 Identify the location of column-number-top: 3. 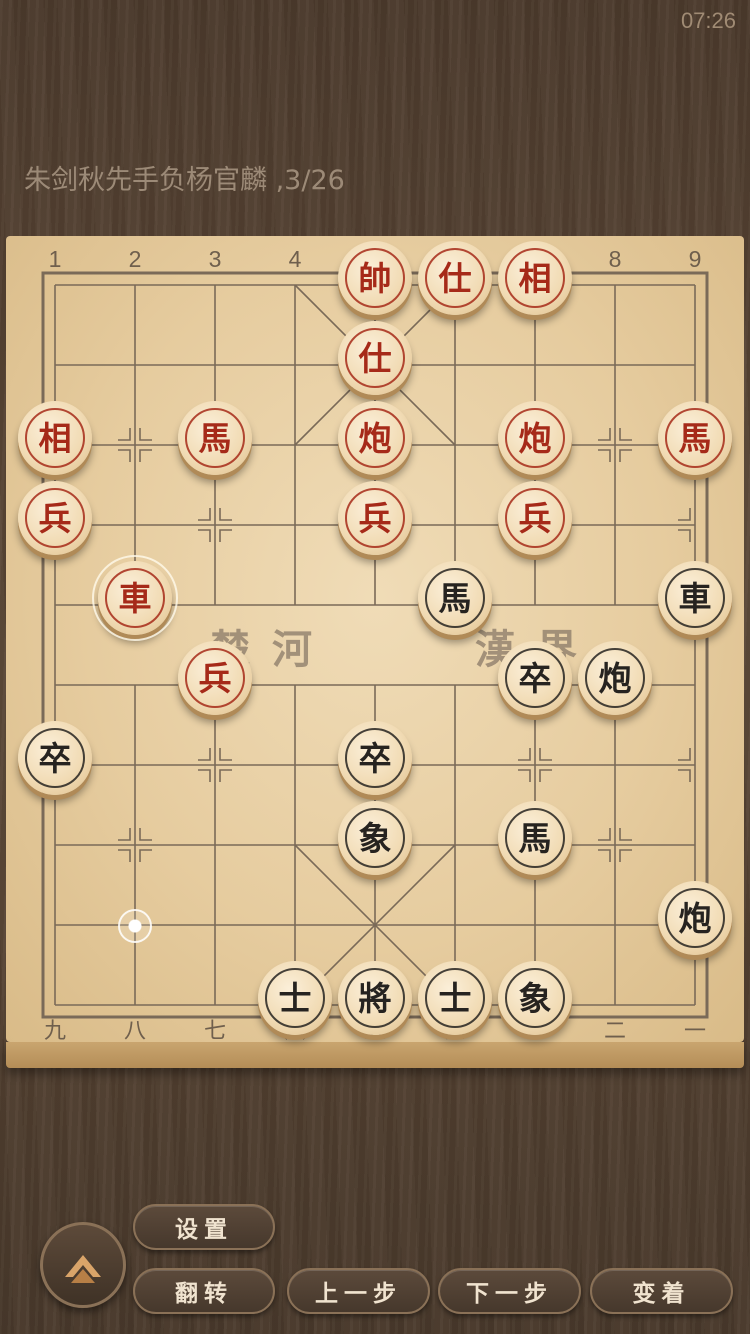
(215, 259).